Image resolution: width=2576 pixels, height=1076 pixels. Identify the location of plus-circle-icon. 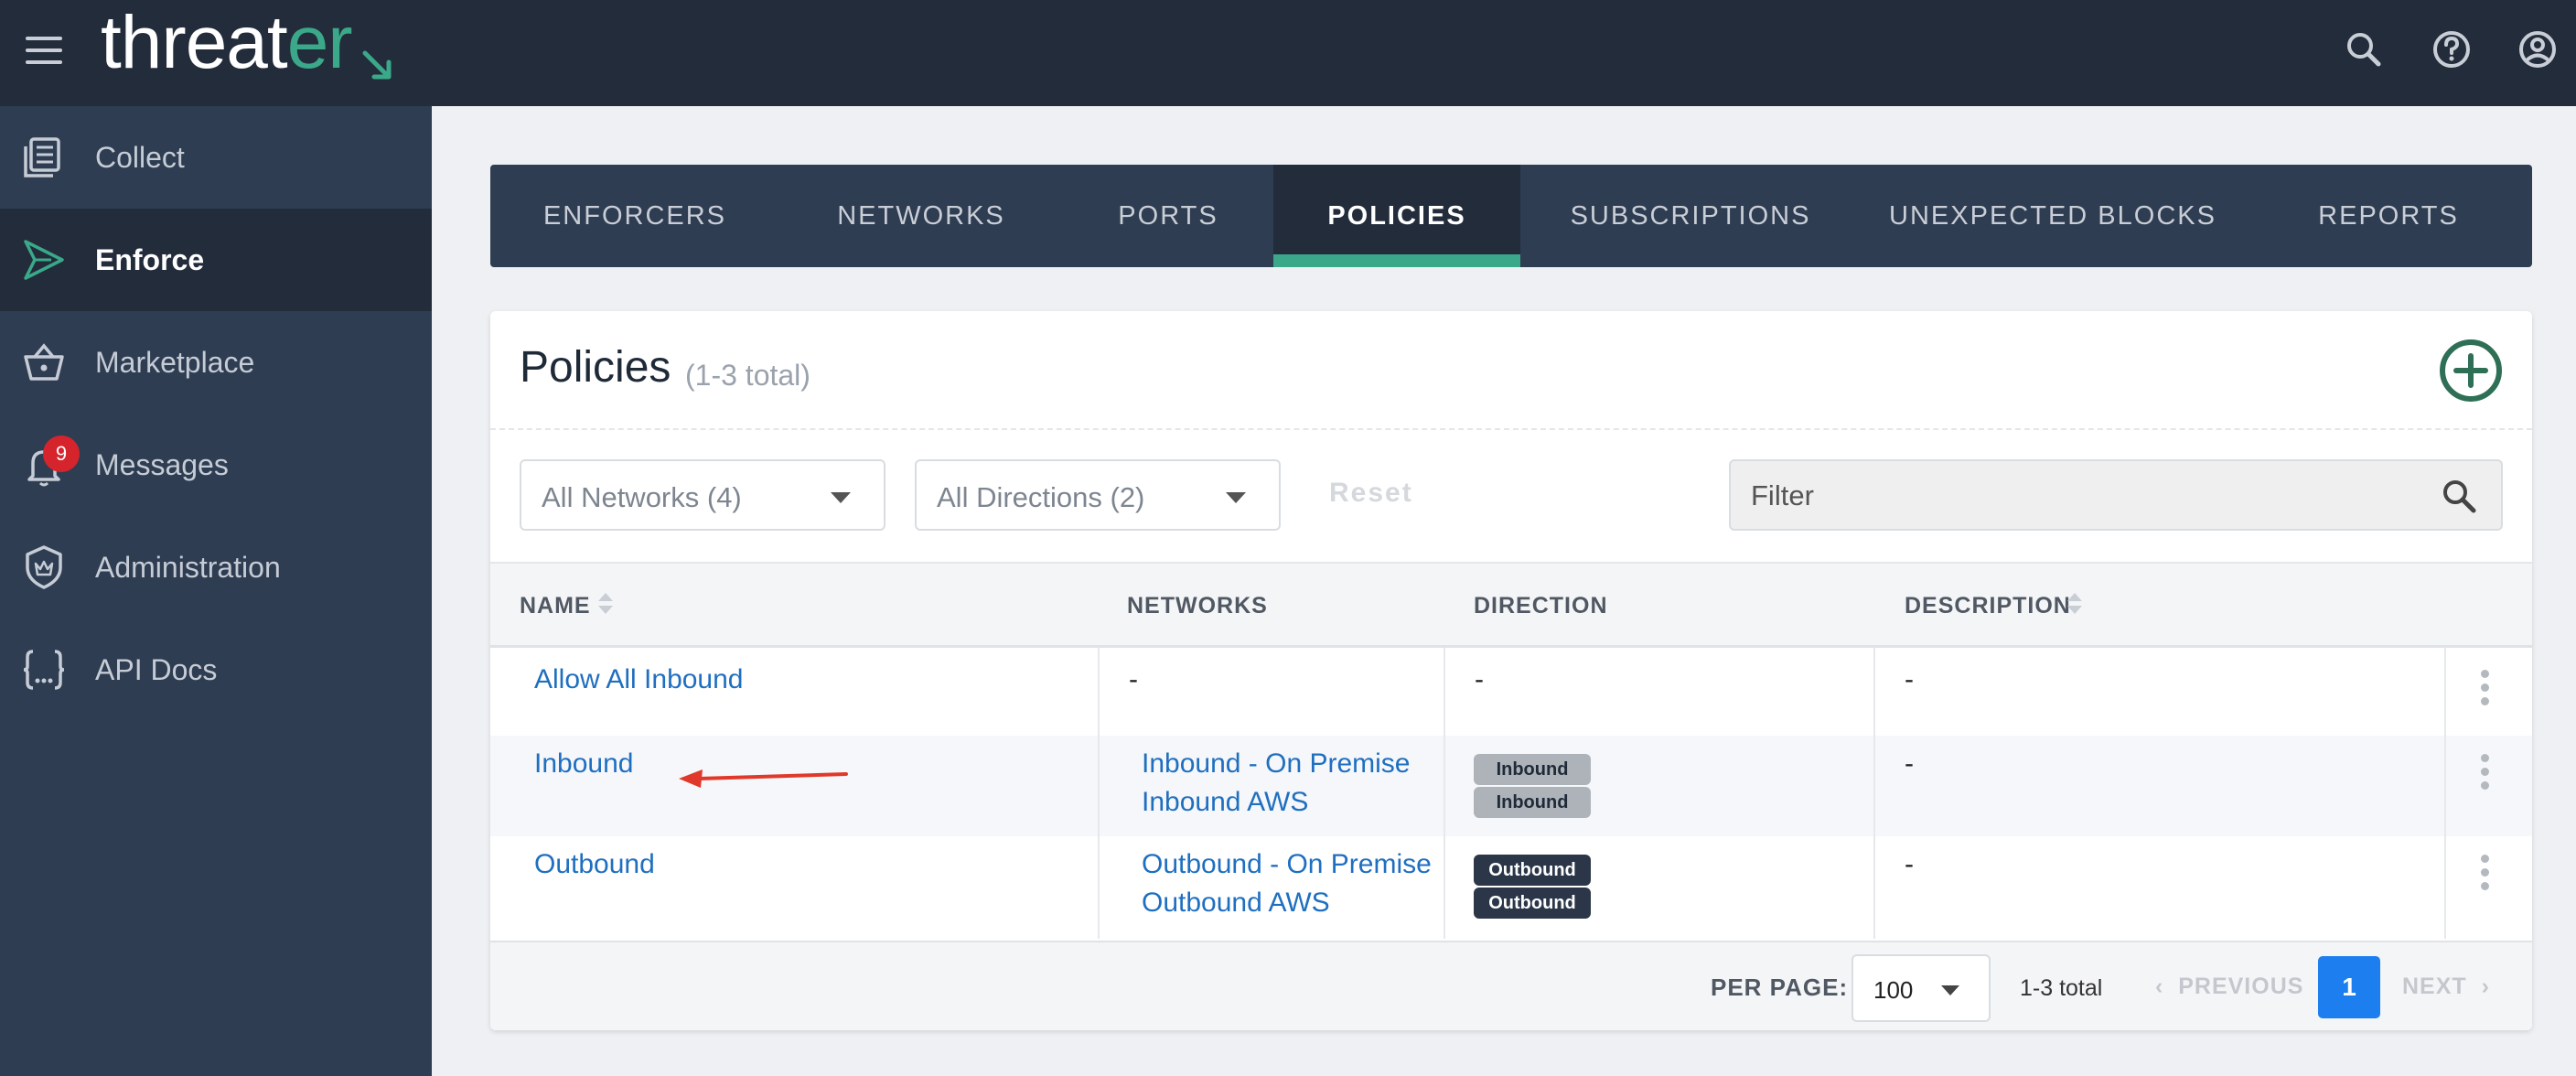
(2471, 370).